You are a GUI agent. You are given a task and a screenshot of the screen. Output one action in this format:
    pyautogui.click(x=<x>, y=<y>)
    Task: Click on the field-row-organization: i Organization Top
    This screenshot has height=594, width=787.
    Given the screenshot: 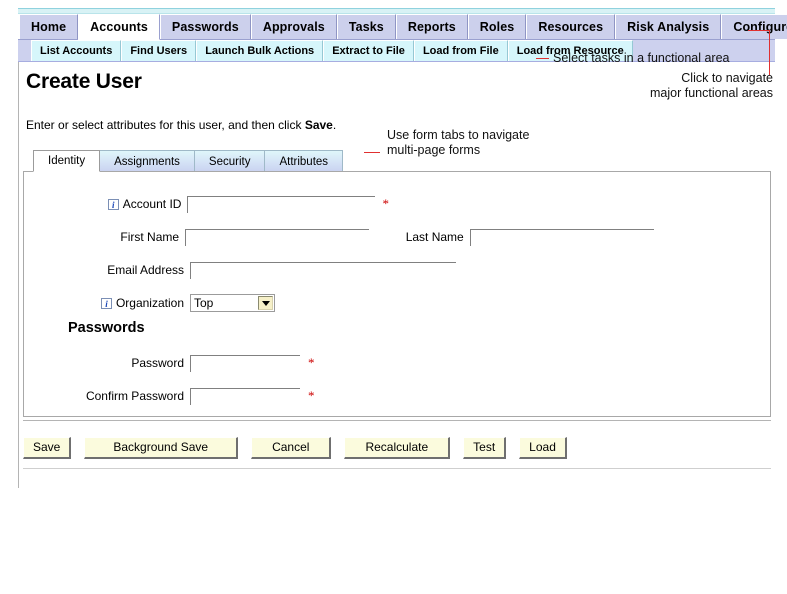 What is the action you would take?
    pyautogui.click(x=174, y=303)
    